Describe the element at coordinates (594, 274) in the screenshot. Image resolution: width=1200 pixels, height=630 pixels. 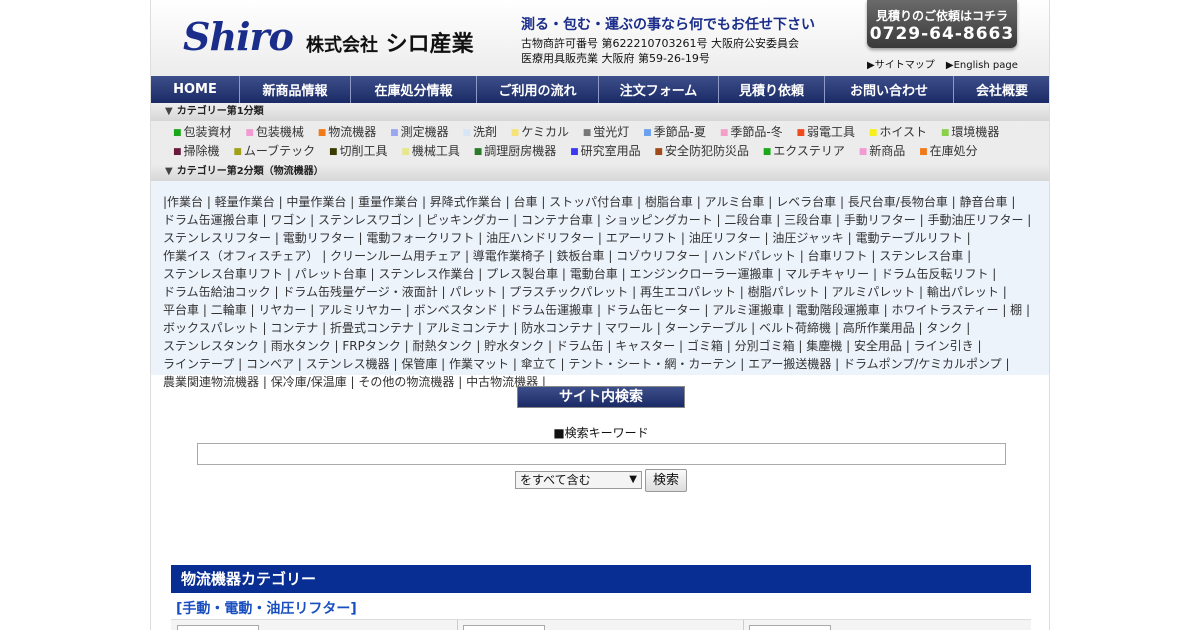
I see `category2-item: 電動台車` at that location.